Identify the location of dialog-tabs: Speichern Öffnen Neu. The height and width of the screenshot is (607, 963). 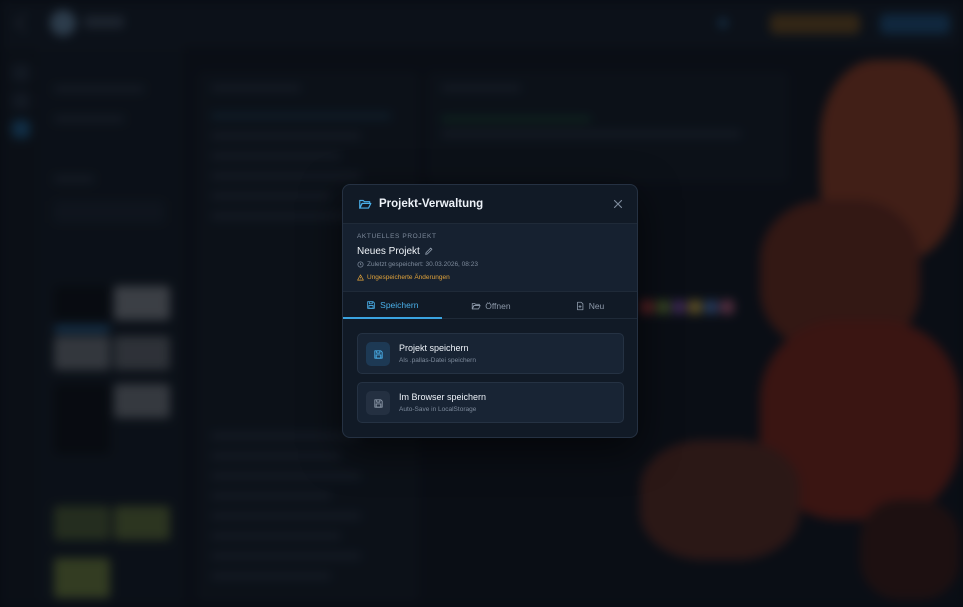
(490, 305).